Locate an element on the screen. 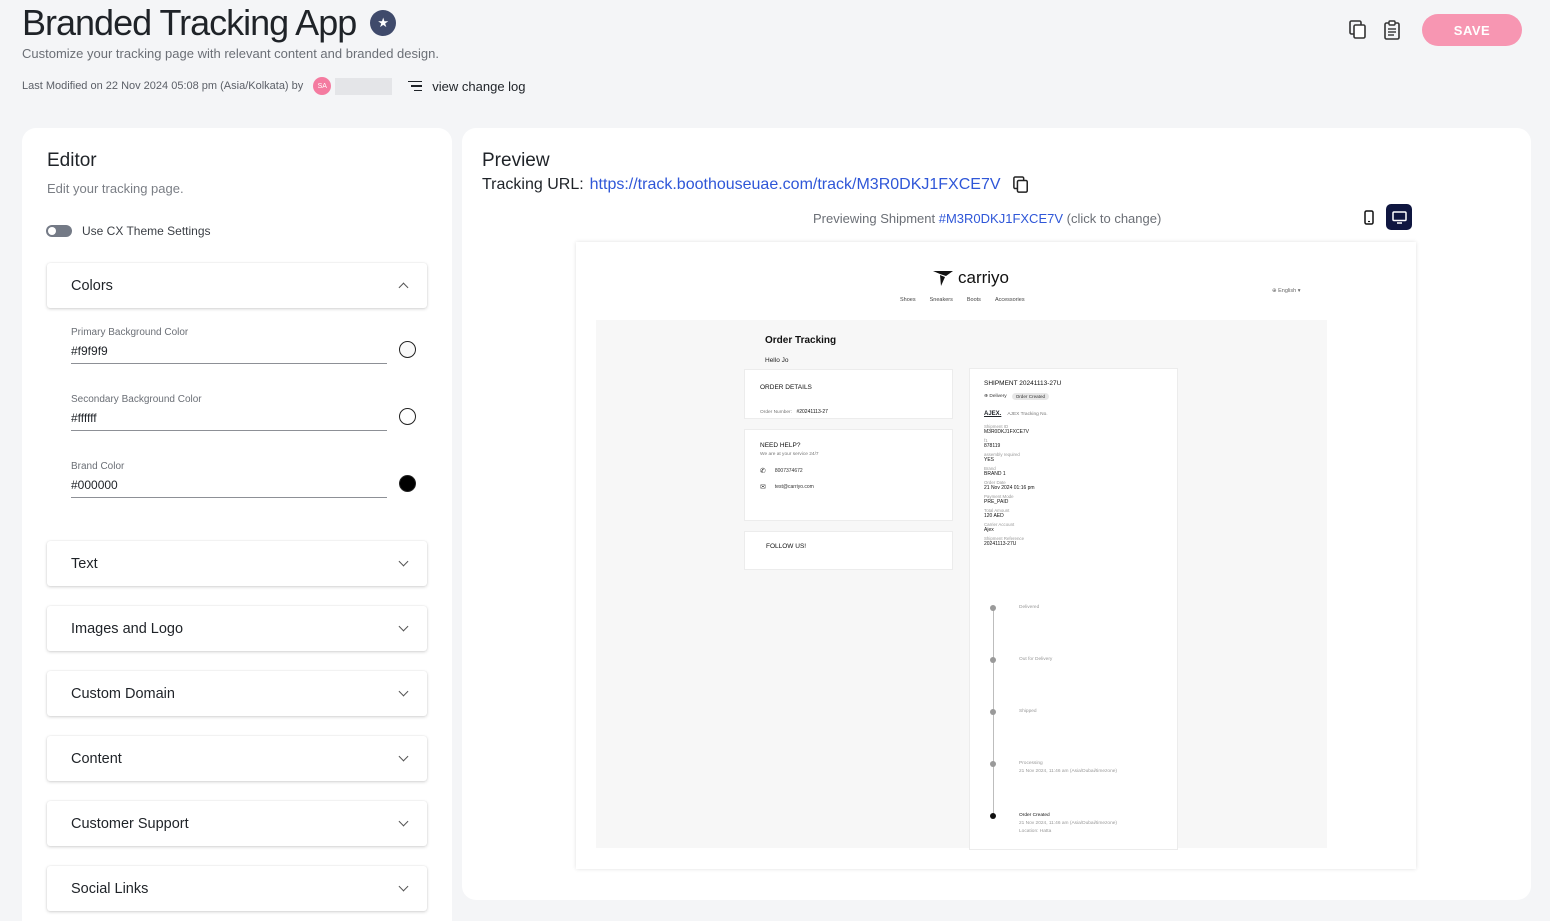 The width and height of the screenshot is (1550, 921). mobile-phone-icon is located at coordinates (1369, 217).